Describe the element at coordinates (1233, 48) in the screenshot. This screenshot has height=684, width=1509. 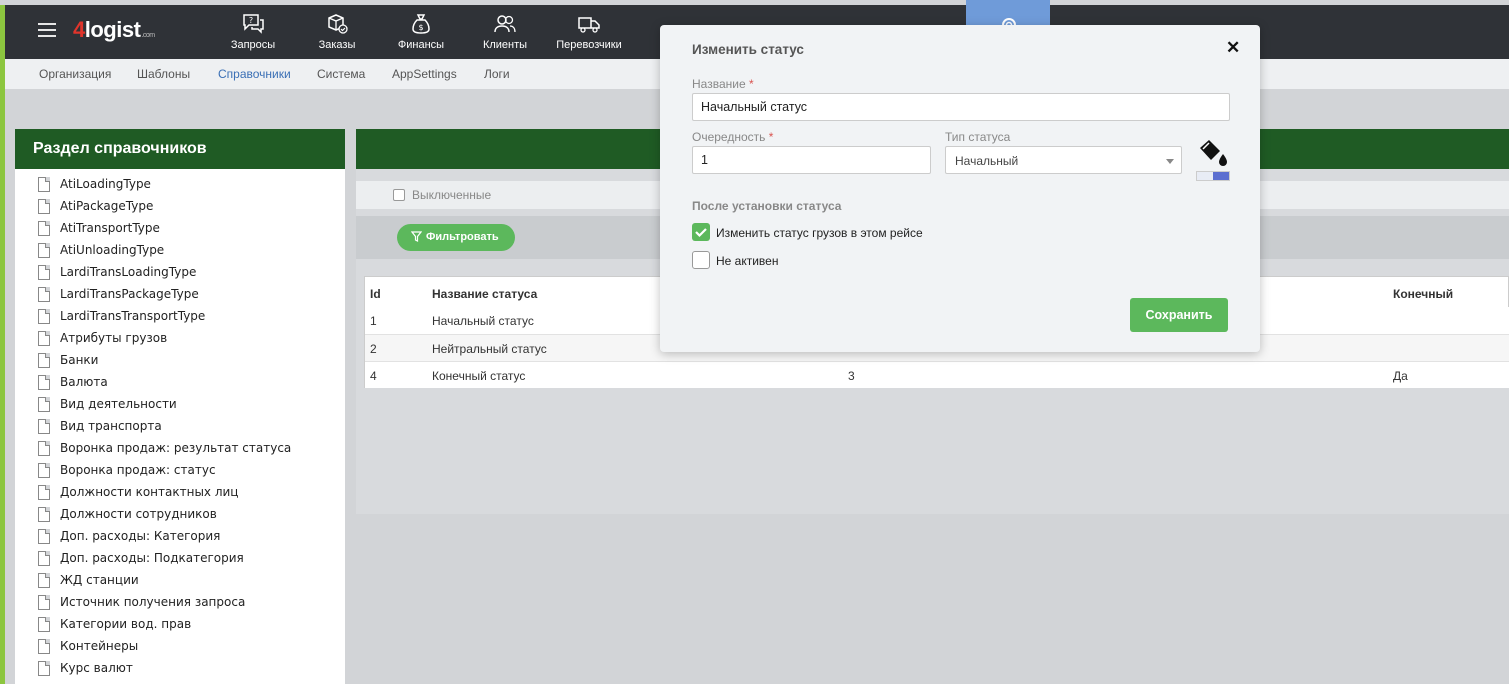
I see `close-icon: ✕` at that location.